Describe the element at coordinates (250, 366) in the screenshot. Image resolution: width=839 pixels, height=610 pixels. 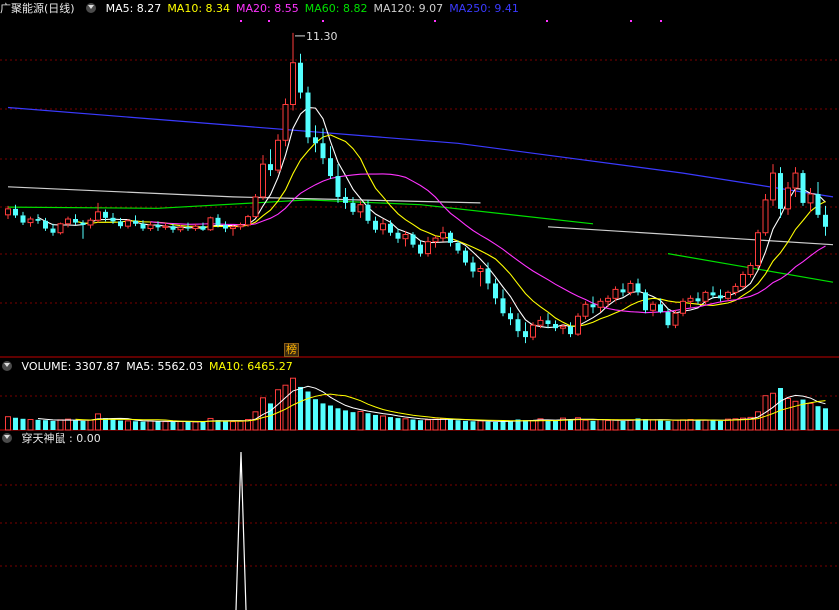
I see `volume-label: MA10: 6465.27` at that location.